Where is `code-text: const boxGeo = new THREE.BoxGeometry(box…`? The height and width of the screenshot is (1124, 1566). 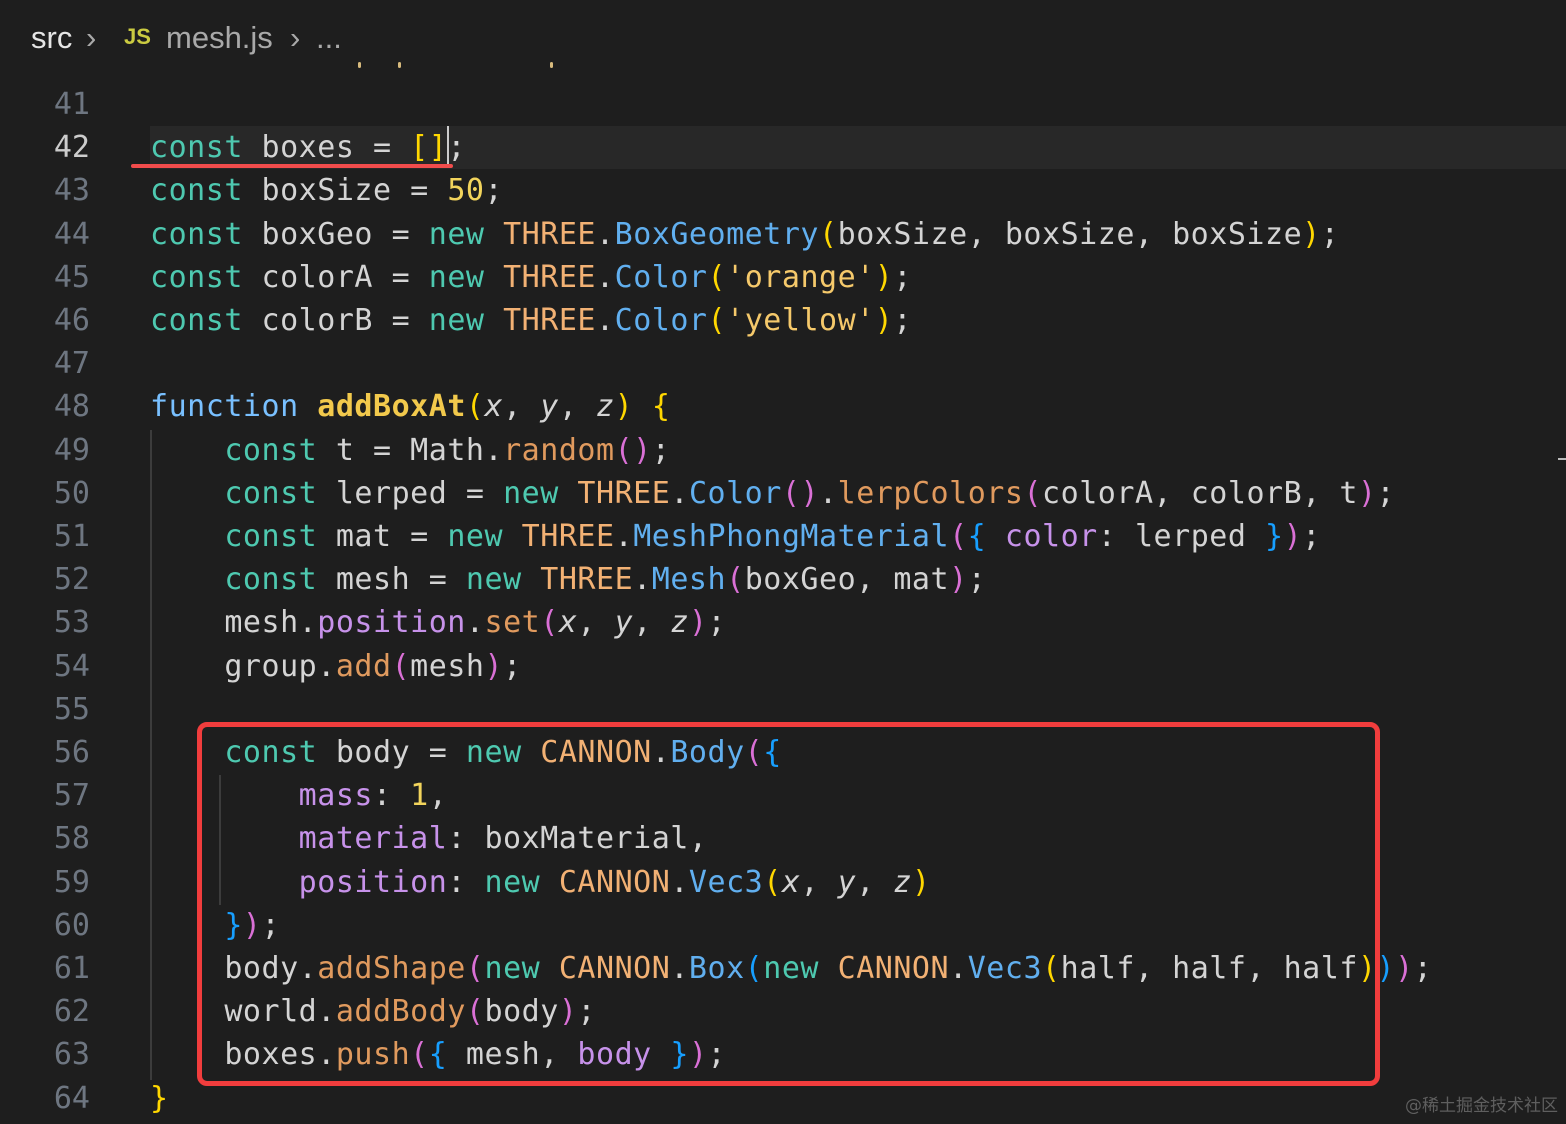 code-text: const boxGeo = new THREE.BoxGeometry(box… is located at coordinates (744, 234).